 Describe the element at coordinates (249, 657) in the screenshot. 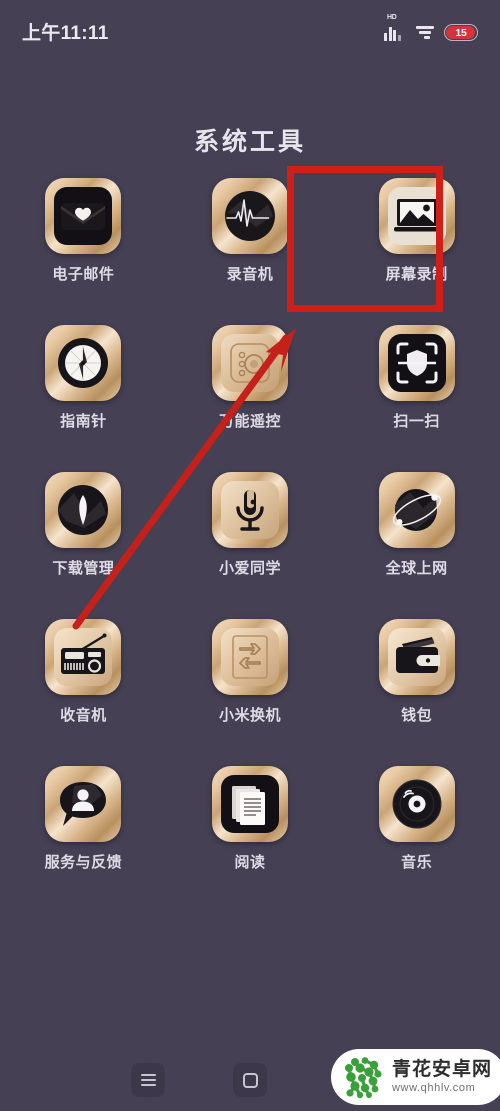

I see `mi-mover-swap-icon` at that location.